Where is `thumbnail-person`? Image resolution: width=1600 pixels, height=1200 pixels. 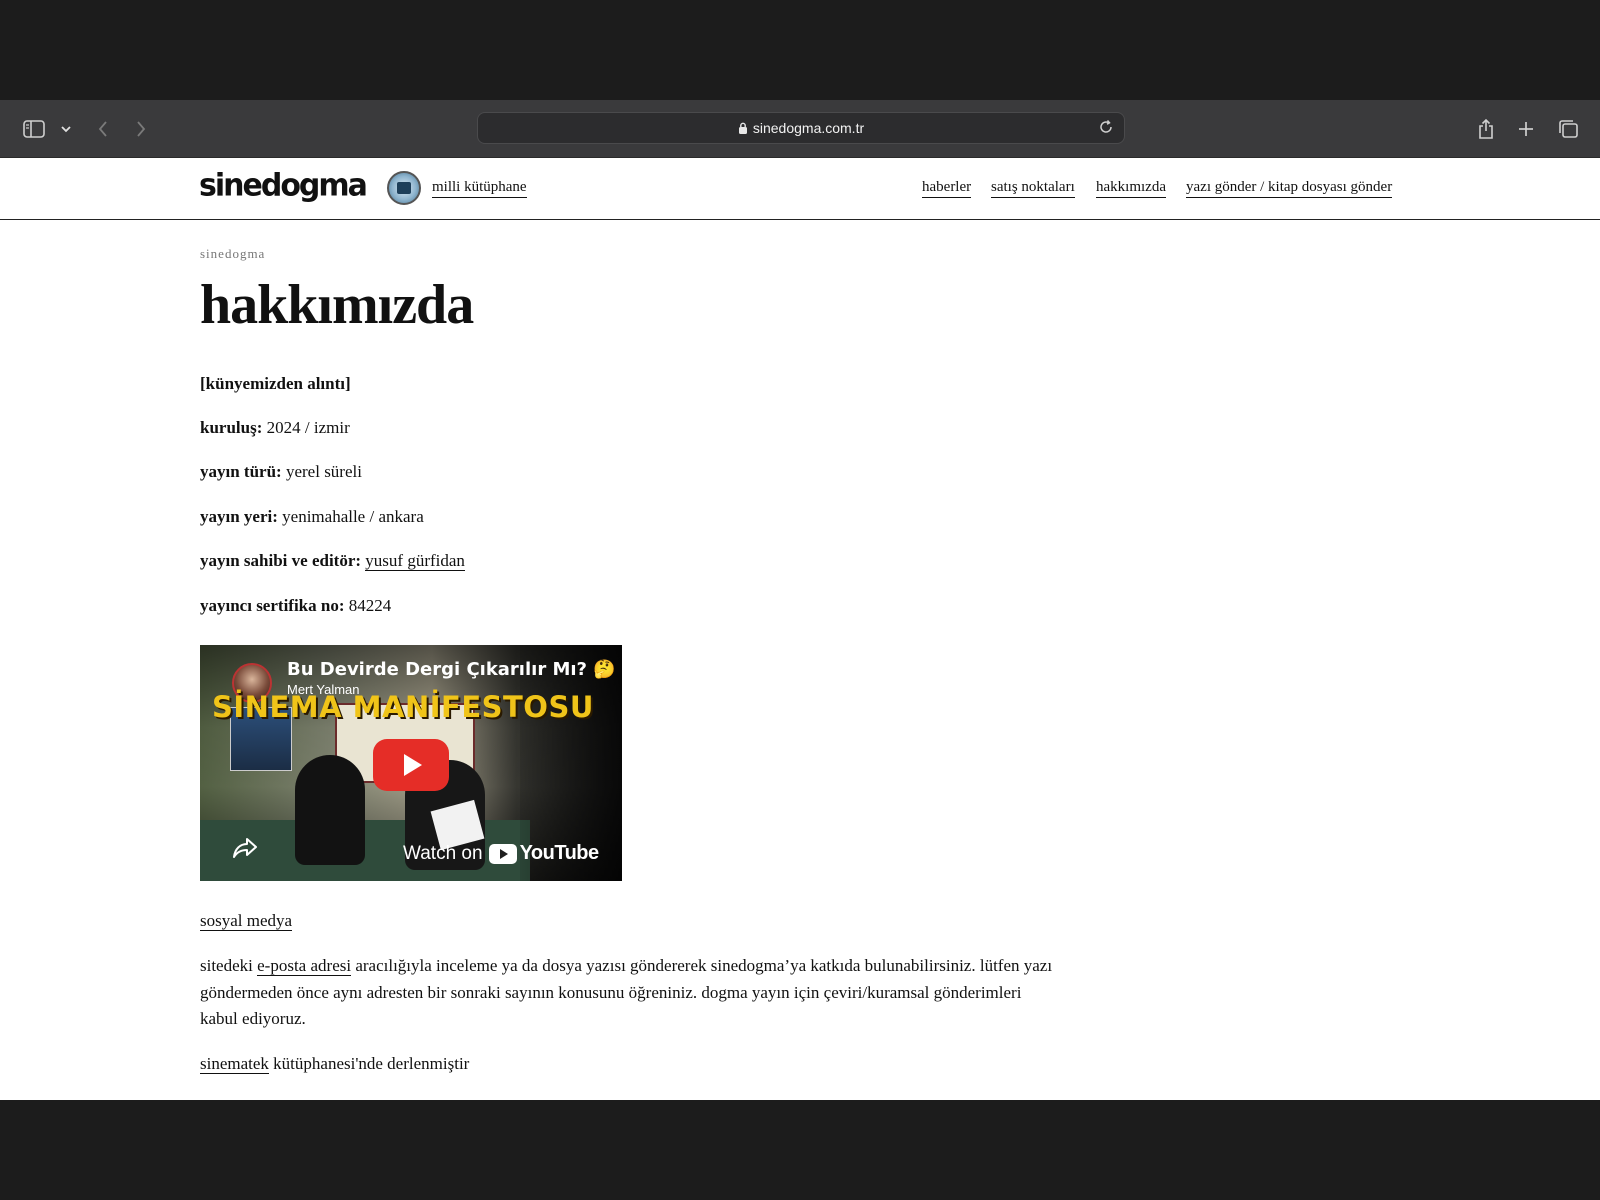
thumbnail-person is located at coordinates (330, 810).